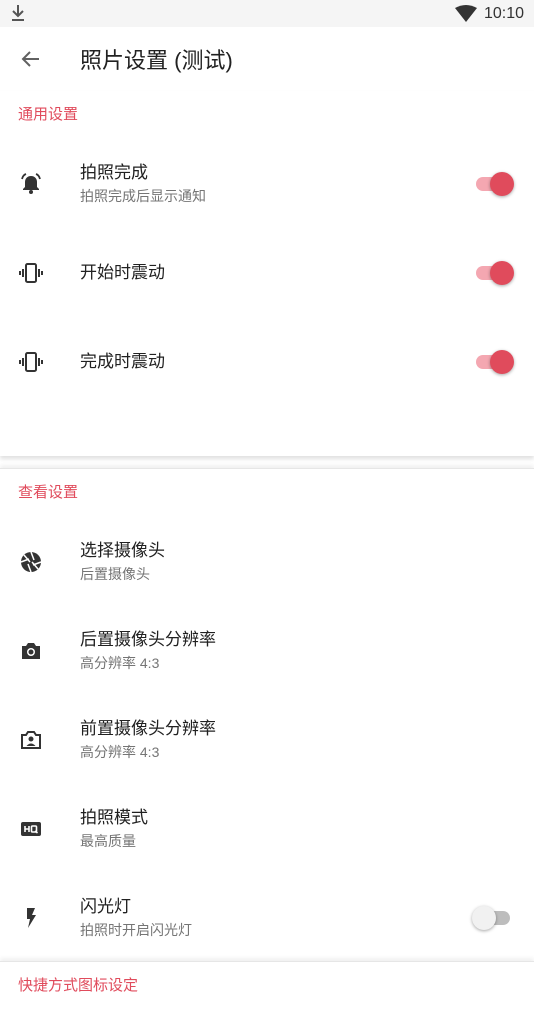 The height and width of the screenshot is (1010, 534). Describe the element at coordinates (267, 561) in the screenshot. I see `setting-row-select-camera: 选择摄像头 后置摄像头` at that location.